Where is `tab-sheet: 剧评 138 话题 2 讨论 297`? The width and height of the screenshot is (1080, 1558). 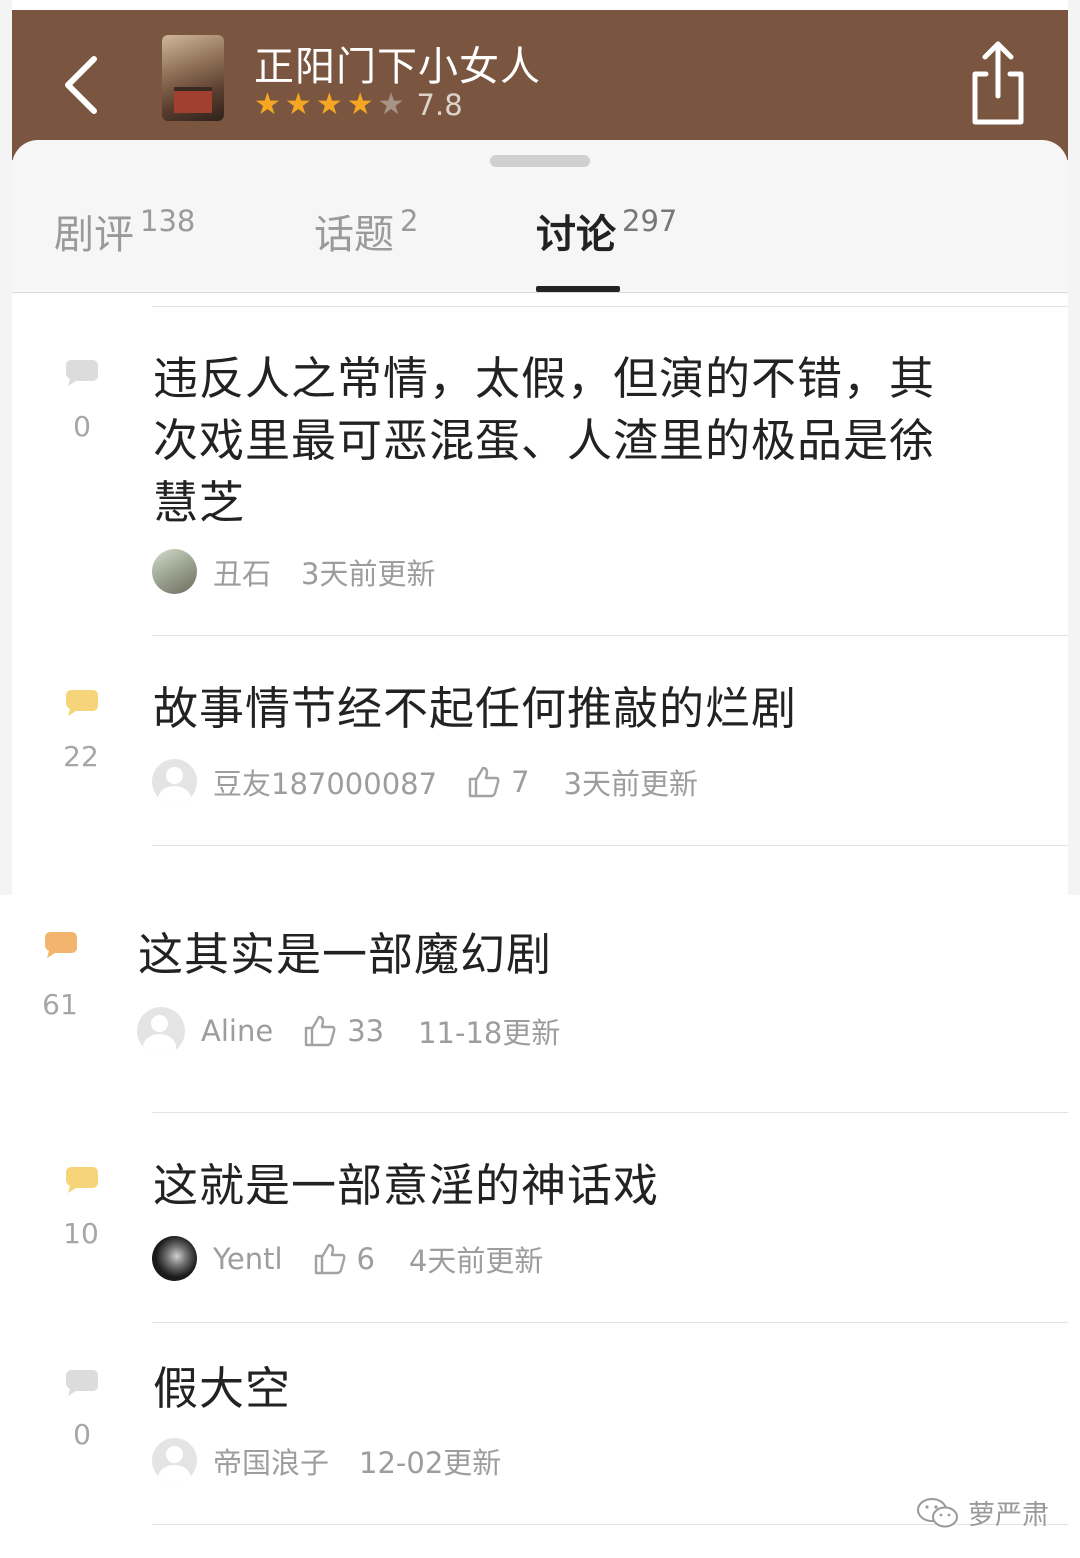
tab-sheet: 剧评 138 话题 2 讨论 297 is located at coordinates (540, 216).